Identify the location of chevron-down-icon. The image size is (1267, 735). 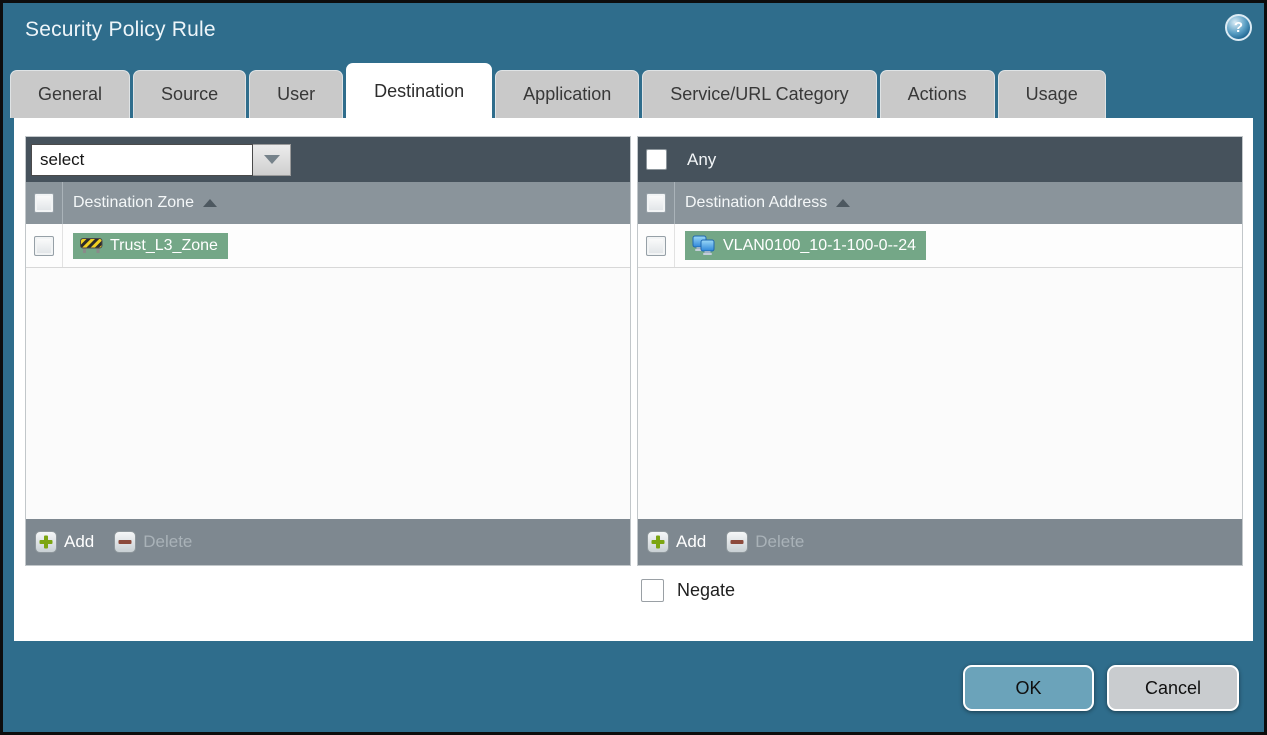
(271, 159).